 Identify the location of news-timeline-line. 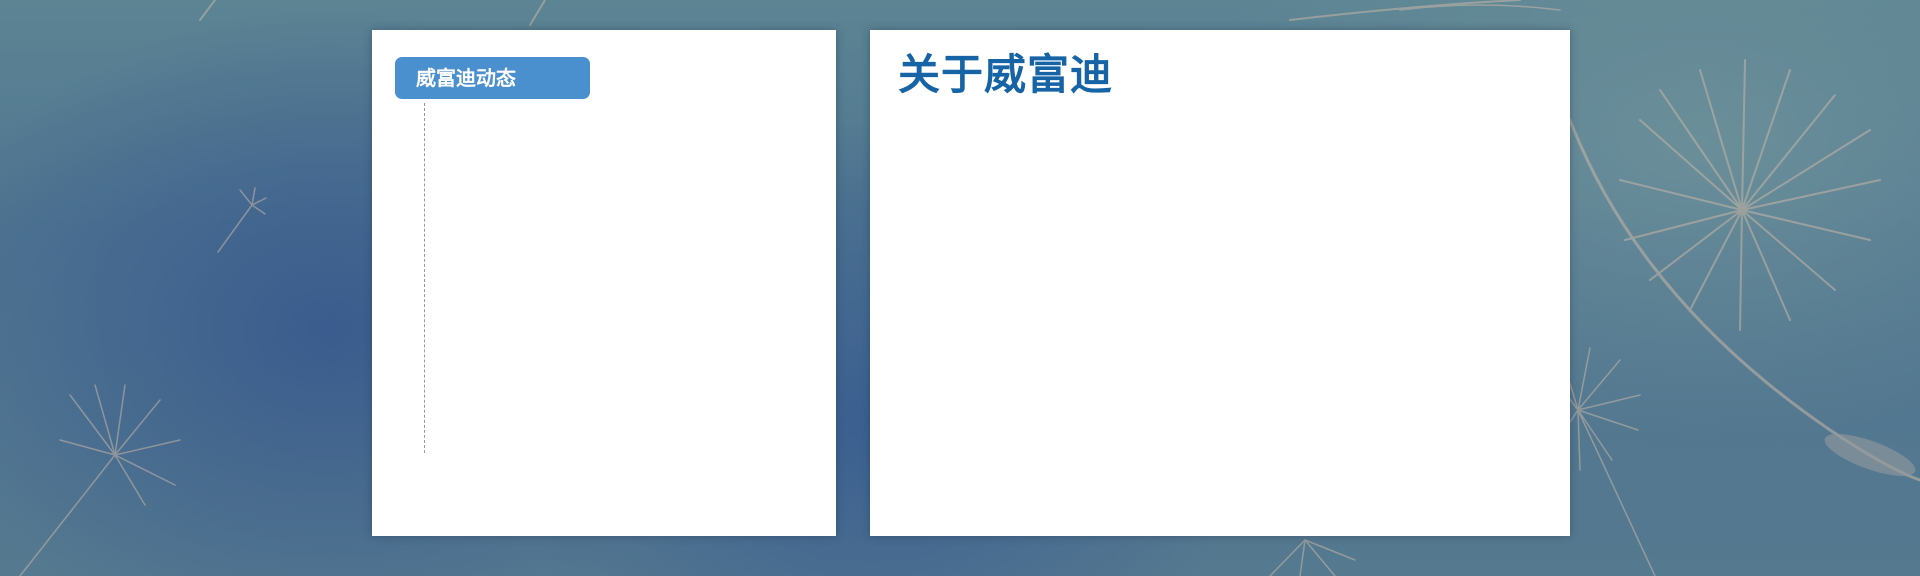
(424, 278).